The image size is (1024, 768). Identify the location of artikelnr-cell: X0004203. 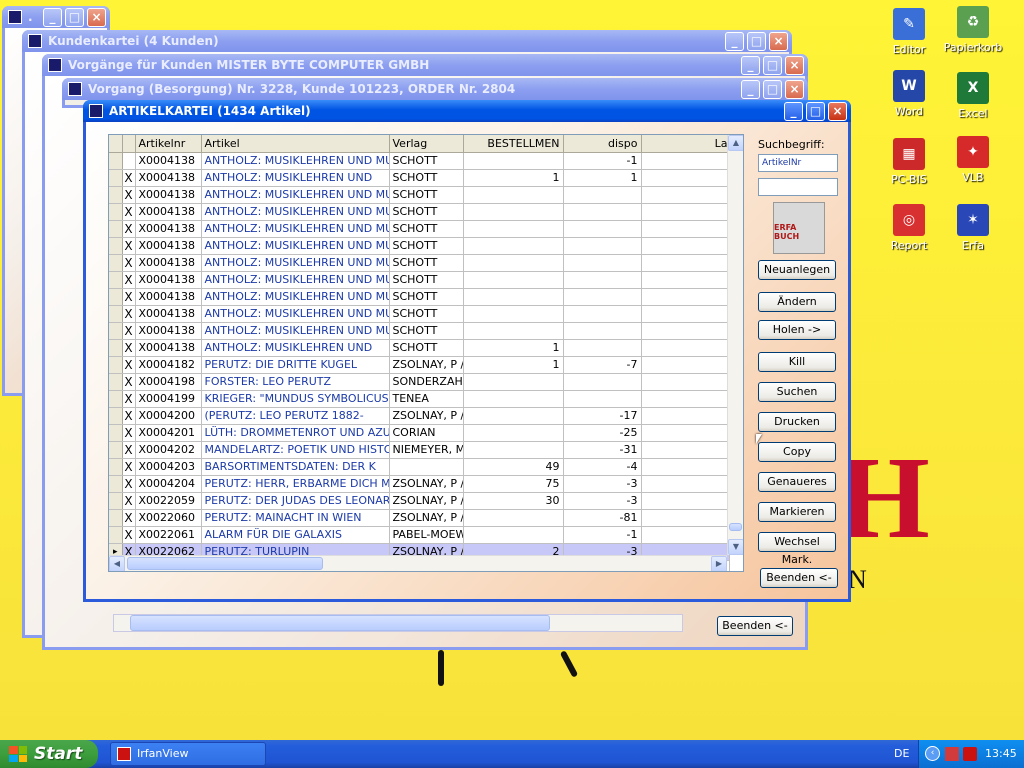
(168, 467).